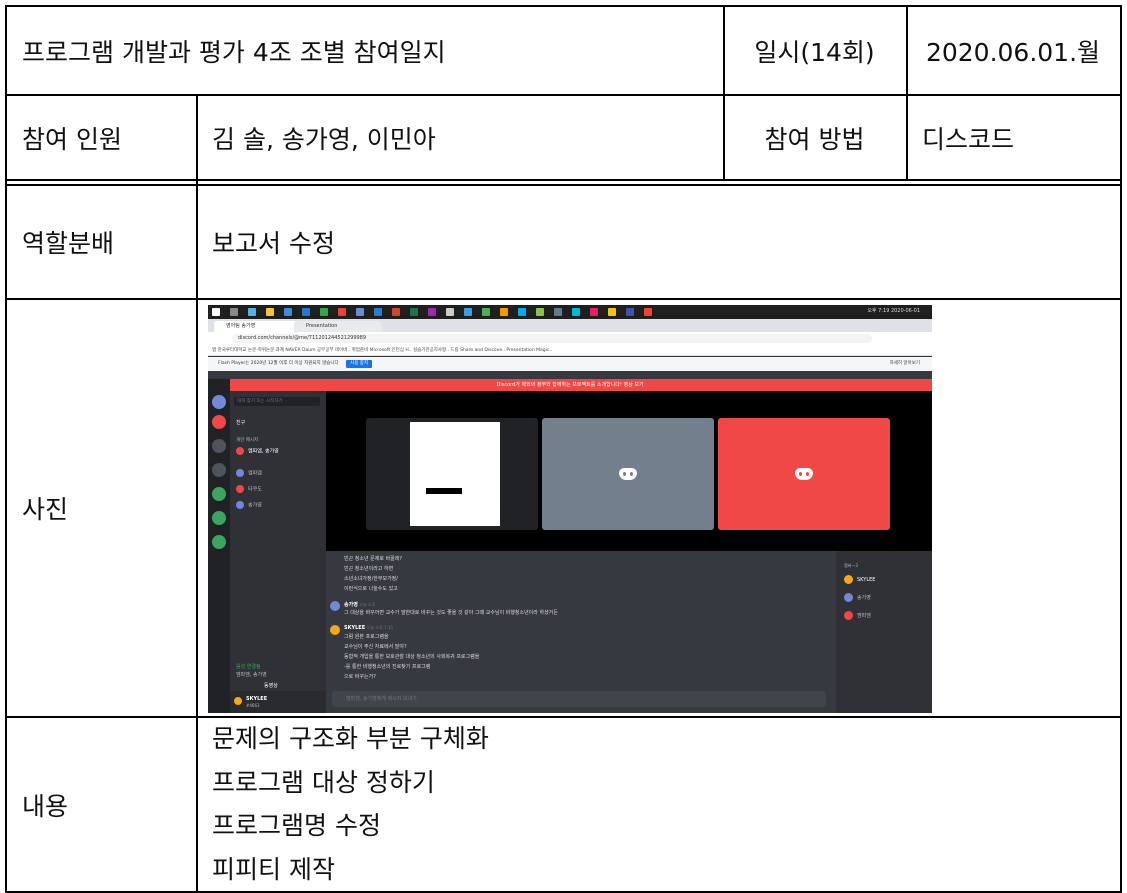 The height and width of the screenshot is (893, 1127). What do you see at coordinates (219, 494) in the screenshot?
I see `add-server-icon` at bounding box center [219, 494].